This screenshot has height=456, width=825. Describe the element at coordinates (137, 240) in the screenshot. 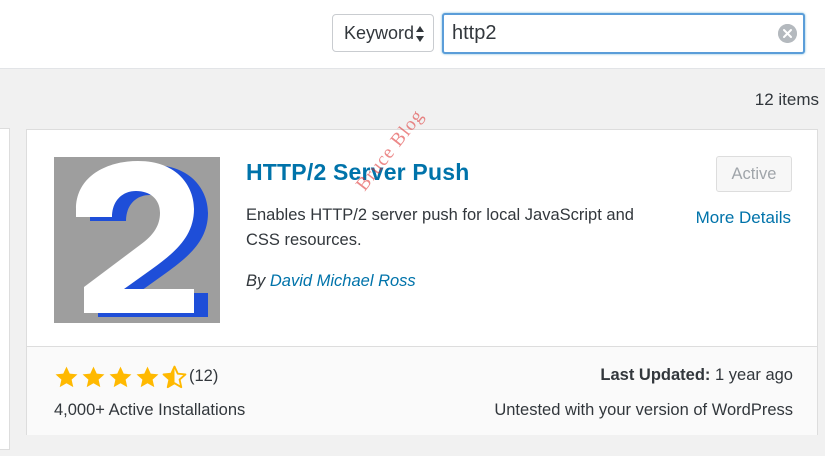

I see `http2-number-2-icon` at that location.